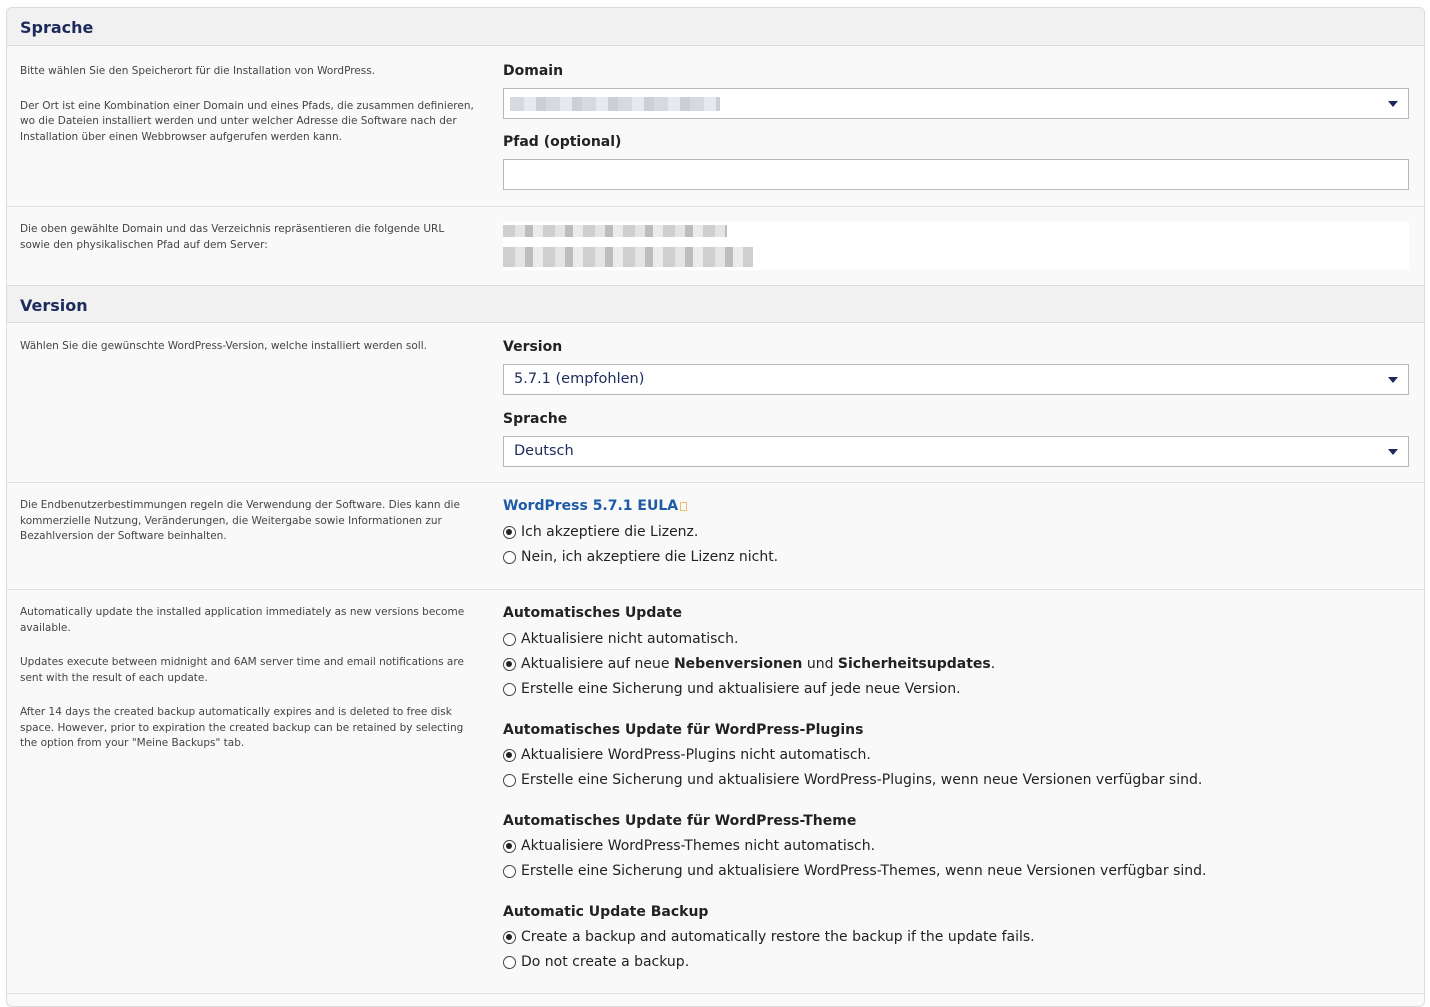 The width and height of the screenshot is (1430, 1007). What do you see at coordinates (610, 532) in the screenshot?
I see `eula-accept-label: Ich akzeptiere die Lizenz.` at bounding box center [610, 532].